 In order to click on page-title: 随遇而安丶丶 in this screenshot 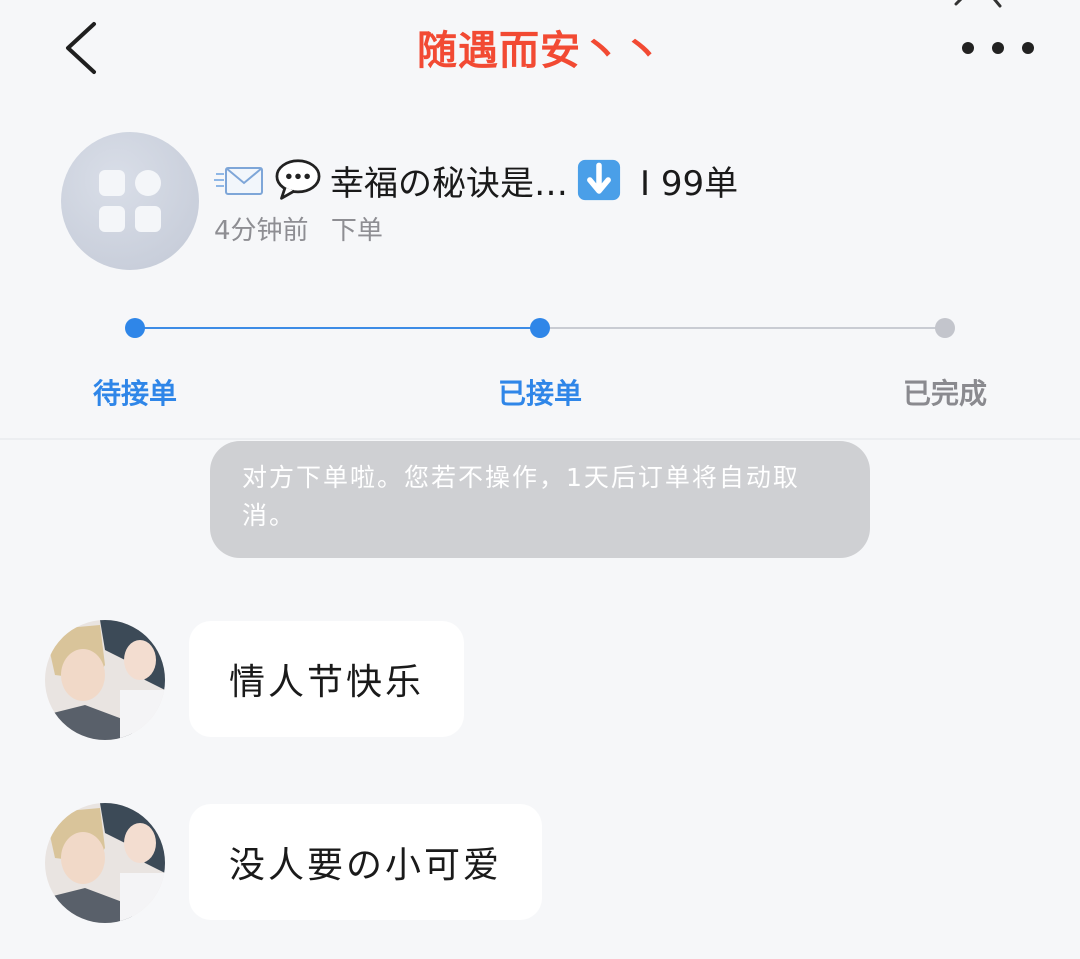, I will do `click(540, 51)`.